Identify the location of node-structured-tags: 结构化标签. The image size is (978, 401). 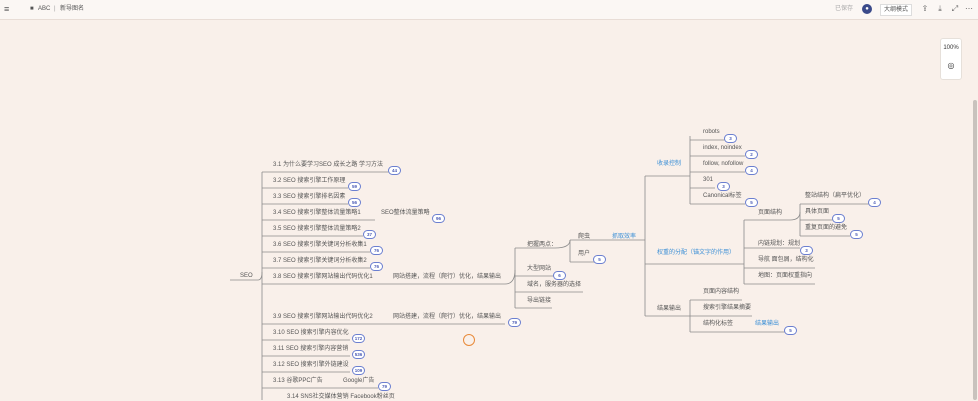
(718, 324).